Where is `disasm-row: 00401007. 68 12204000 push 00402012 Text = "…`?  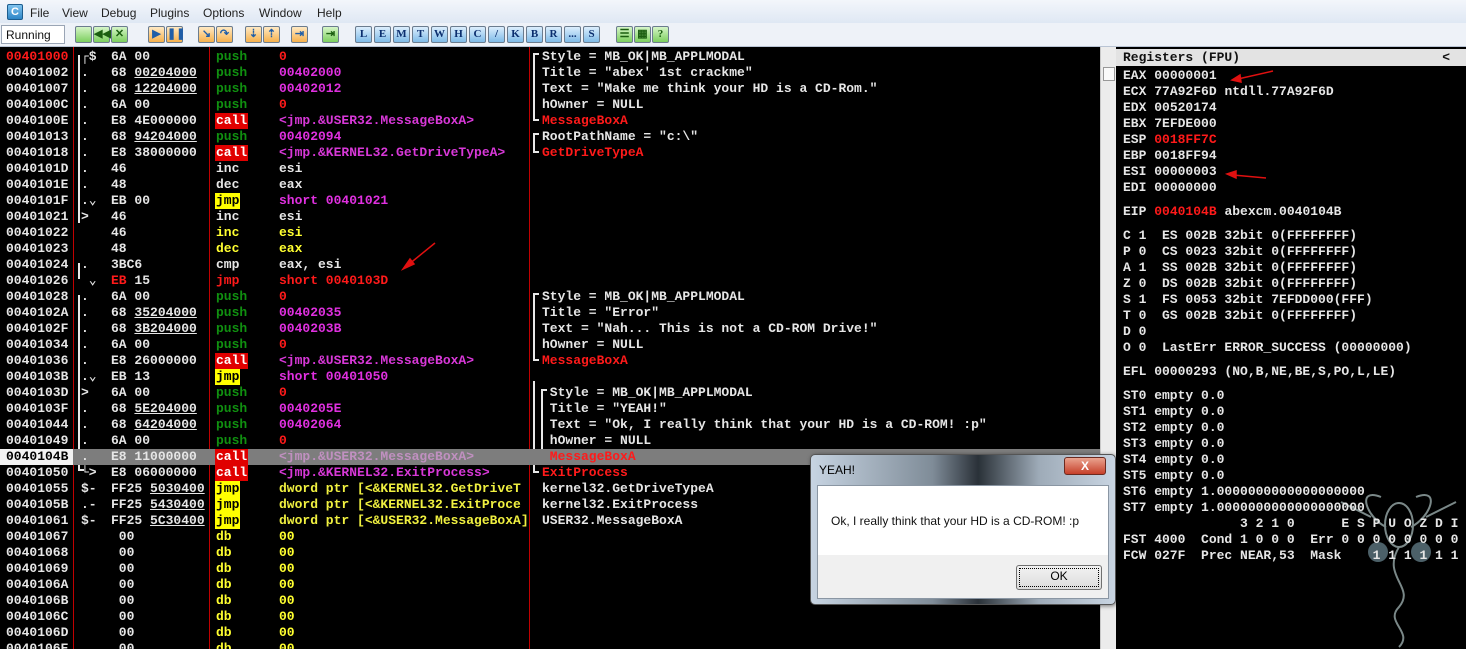
disasm-row: 00401007. 68 12204000 push 00402012 Text = "… is located at coordinates (550, 89).